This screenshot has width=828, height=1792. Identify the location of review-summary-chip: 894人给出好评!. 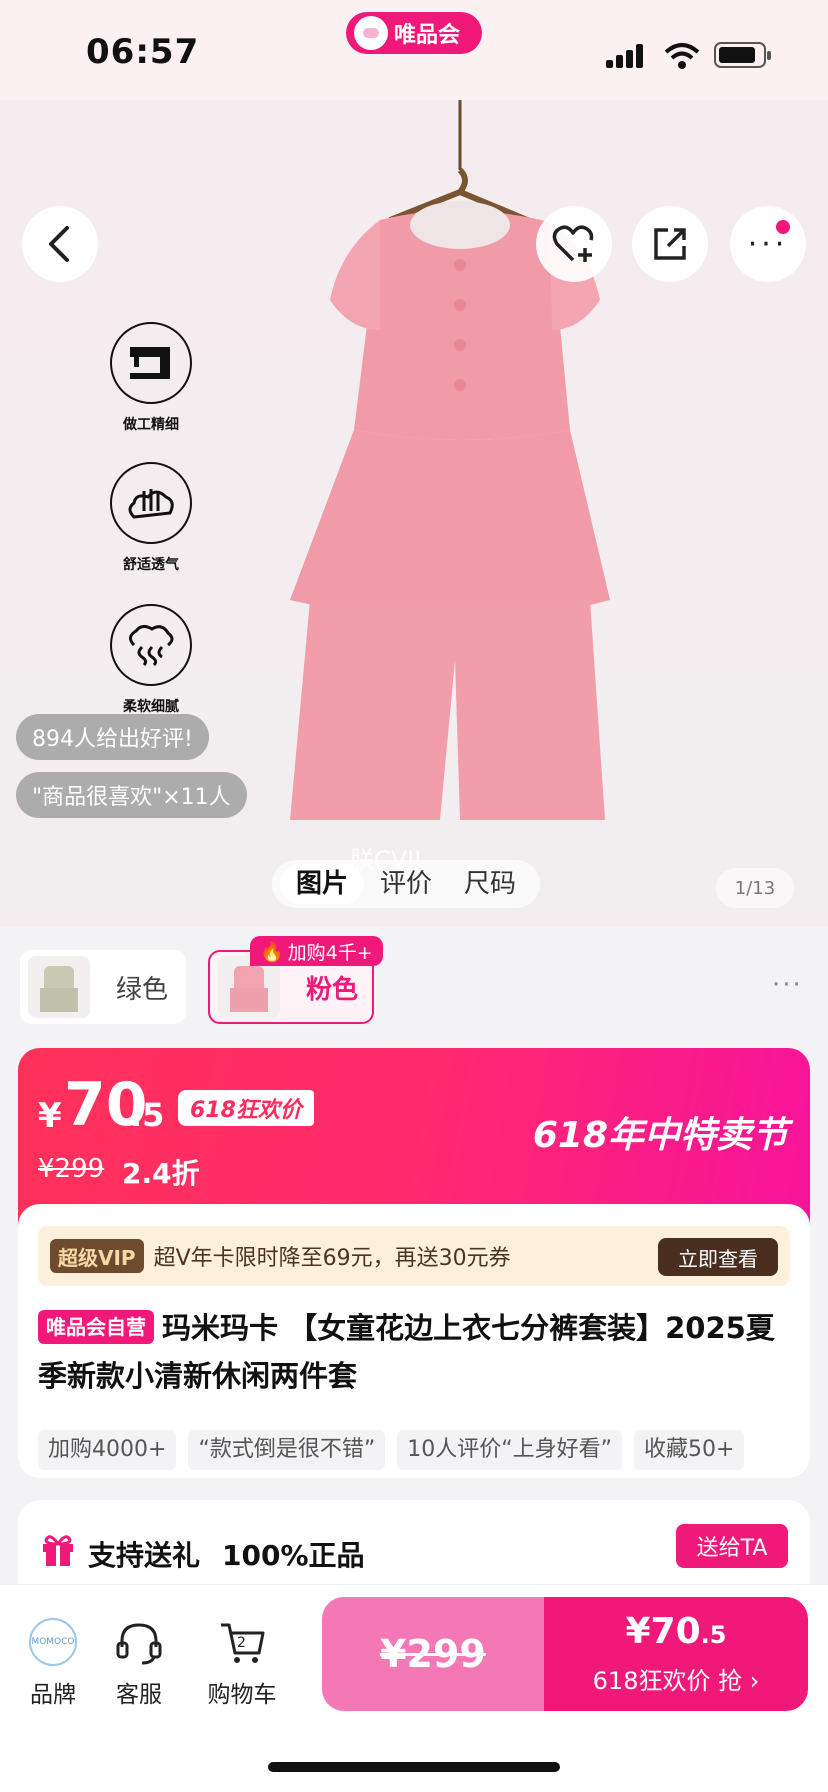
(112, 737).